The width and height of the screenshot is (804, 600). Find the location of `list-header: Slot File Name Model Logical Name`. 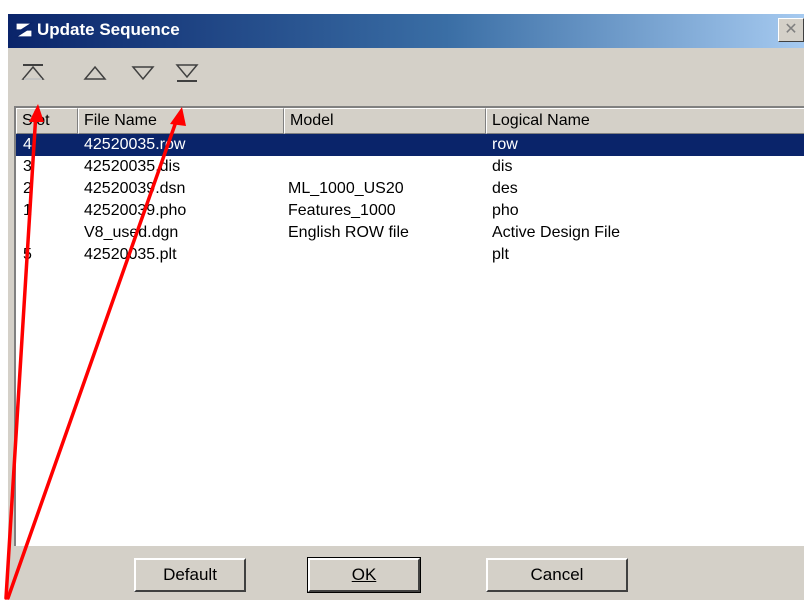

list-header: Slot File Name Model Logical Name is located at coordinates (410, 121).